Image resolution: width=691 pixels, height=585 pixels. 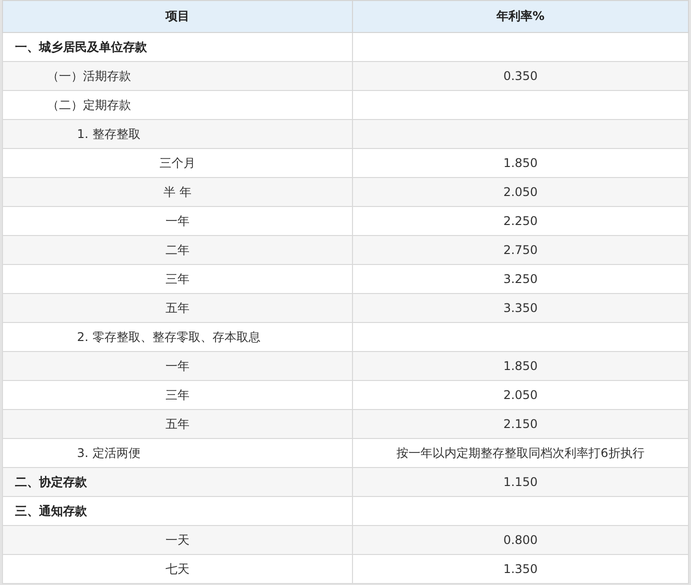 I want to click on table-cell: 半 年, so click(x=178, y=191).